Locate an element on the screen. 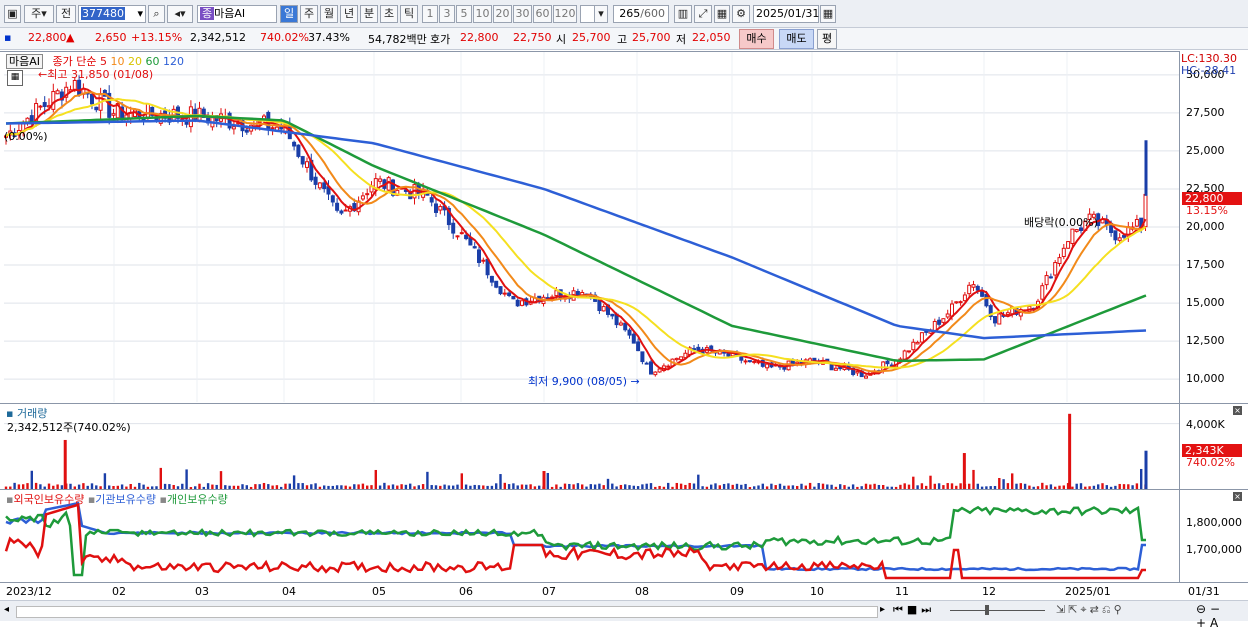  zoom-slider-handle is located at coordinates (987, 610).